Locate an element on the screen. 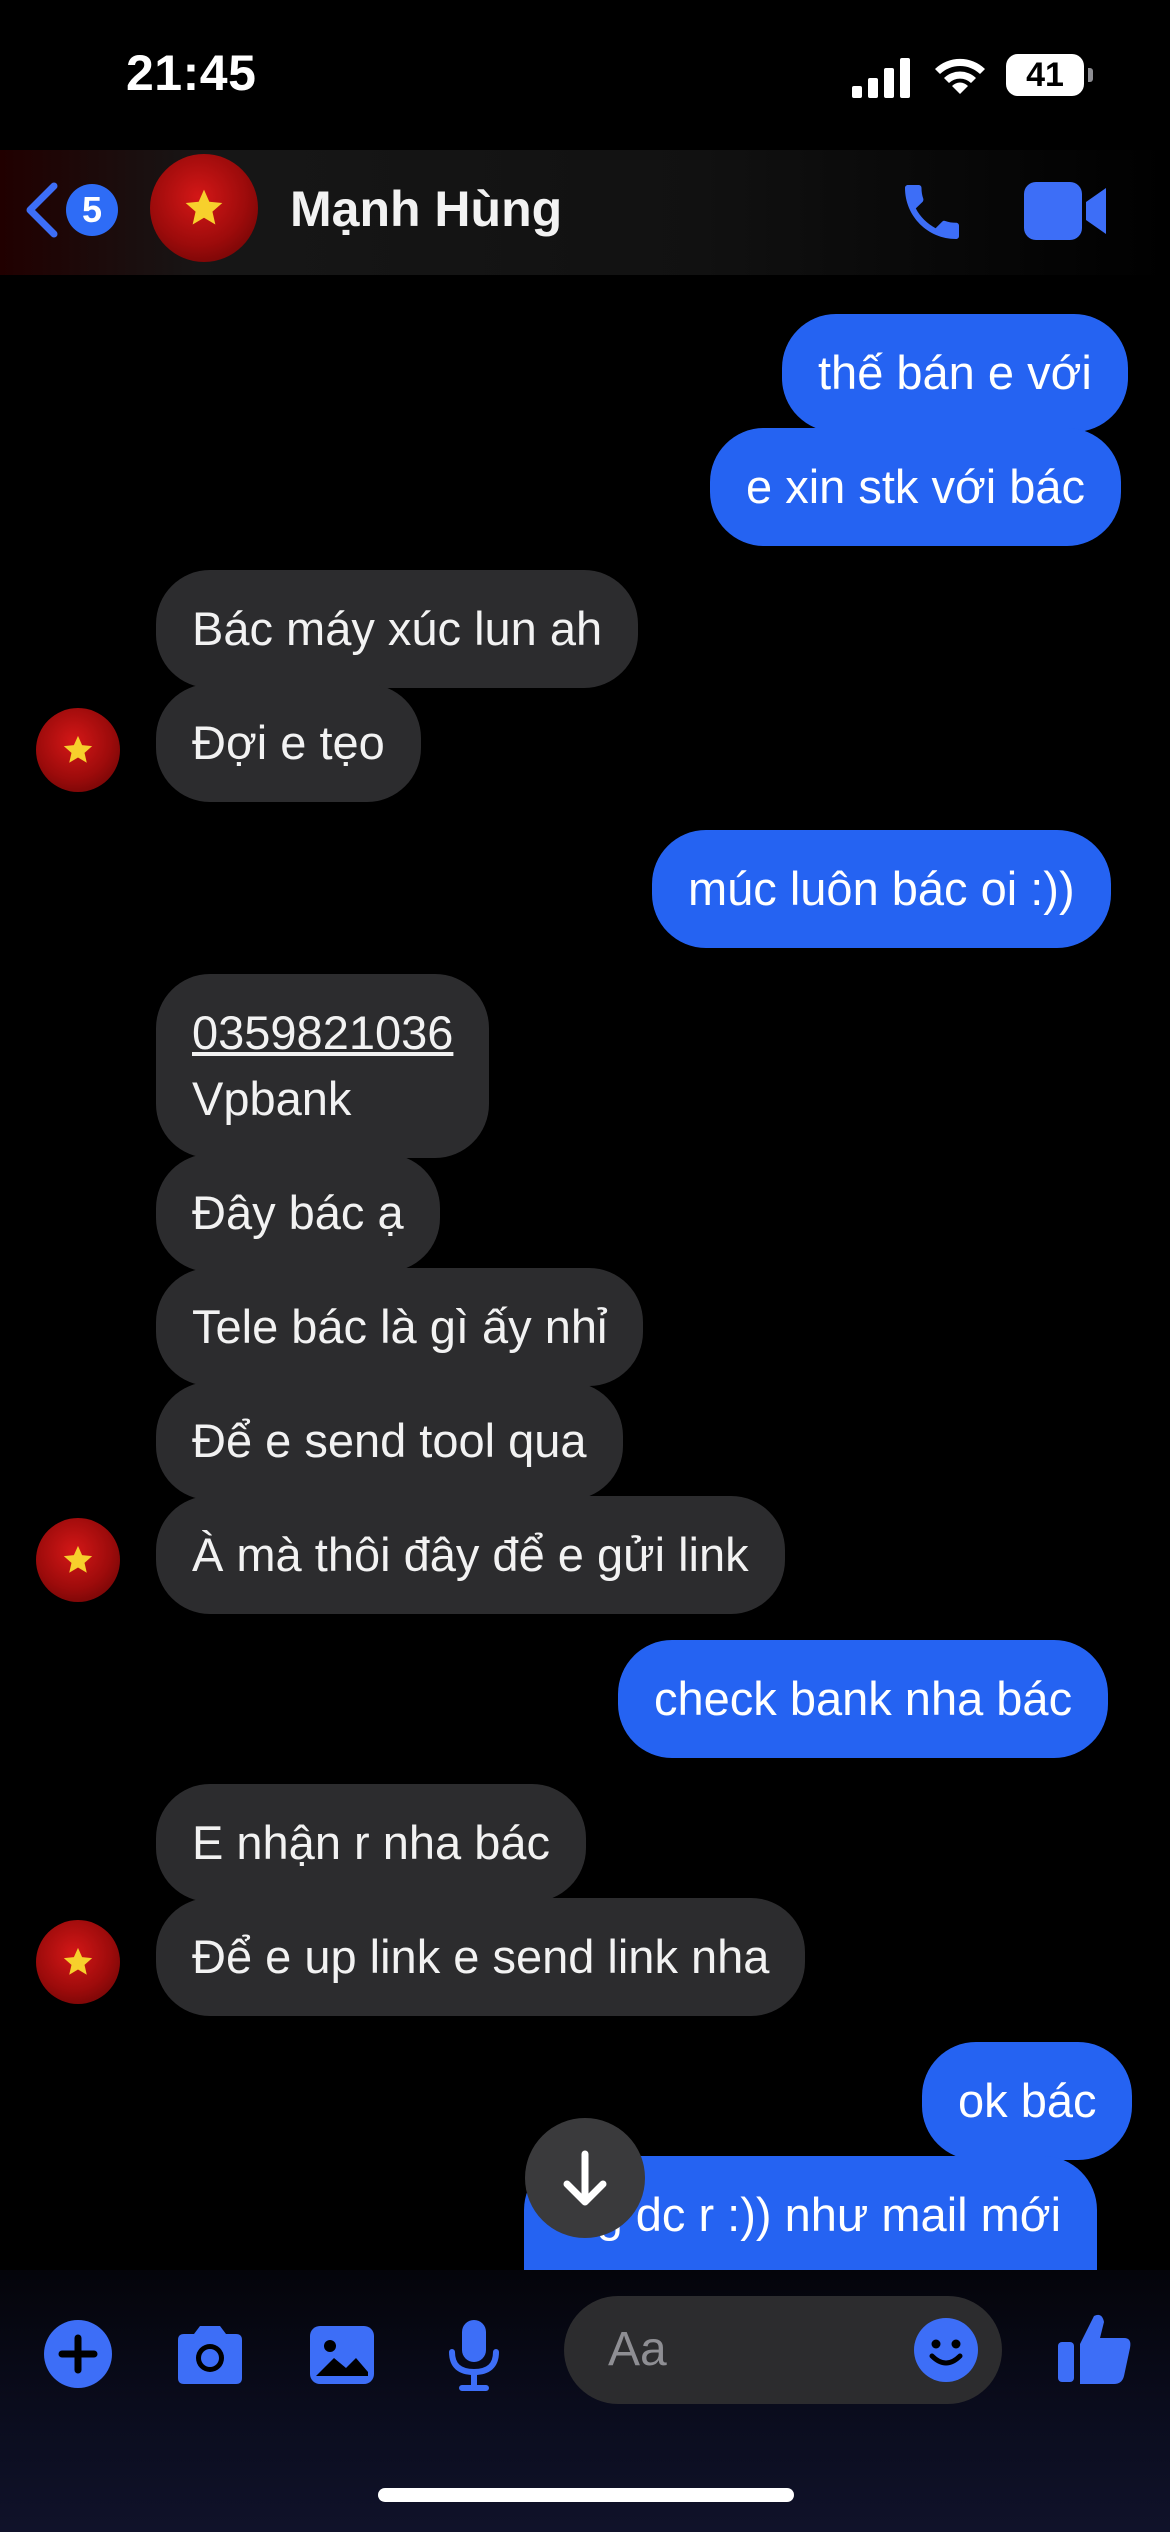 Image resolution: width=1170 pixels, height=2532 pixels. message-text: e xin stk với bác is located at coordinates (916, 486).